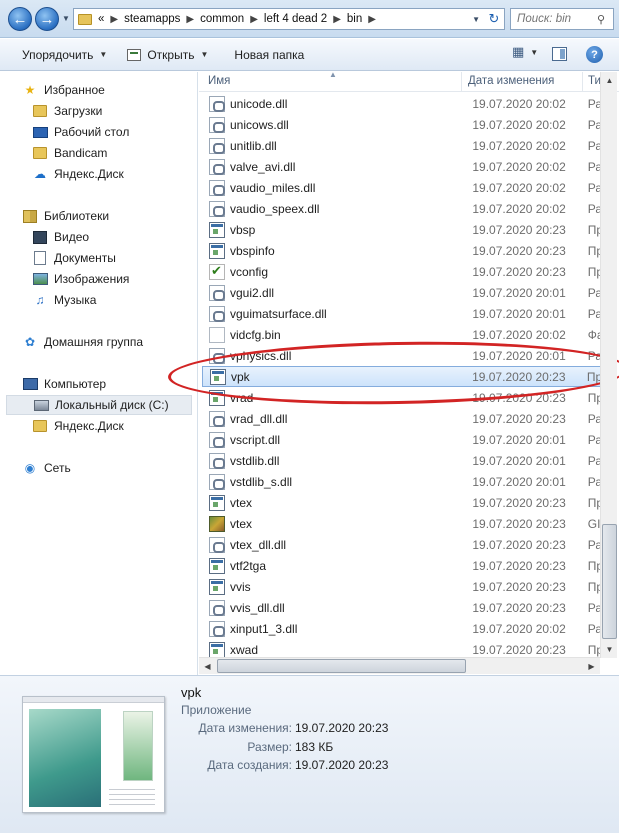 Image resolution: width=619 pixels, height=833 pixels. Describe the element at coordinates (404, 628) in the screenshot. I see `file-row: xinput1_3.dll 19.07.2020 20:02 Ра` at that location.